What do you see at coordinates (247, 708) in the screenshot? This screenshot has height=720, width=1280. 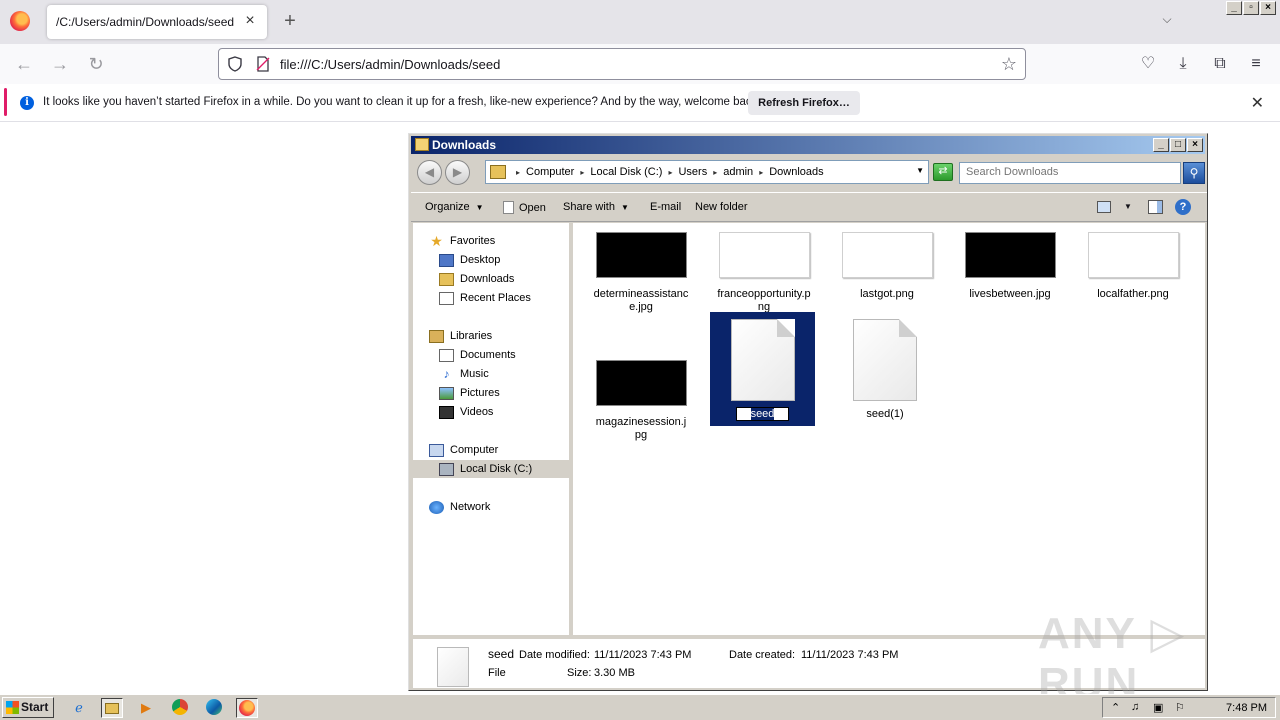 I see `firefox-taskbar-icon` at bounding box center [247, 708].